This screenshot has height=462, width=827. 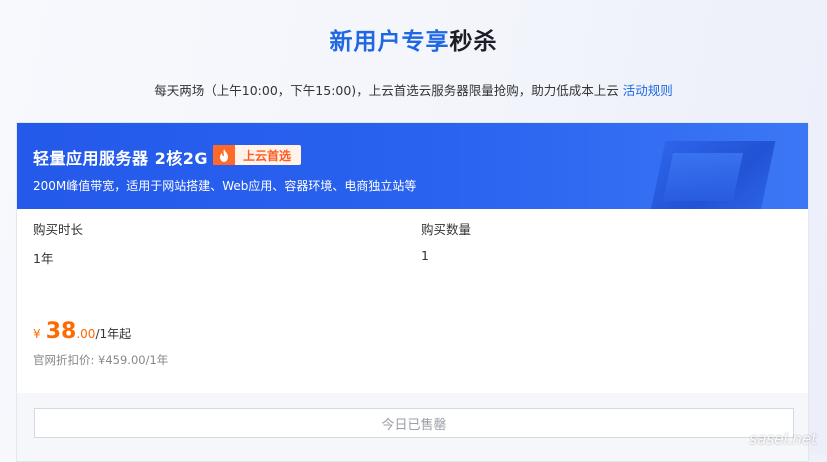 I want to click on activity-rules-link: 活动规则, so click(x=648, y=90).